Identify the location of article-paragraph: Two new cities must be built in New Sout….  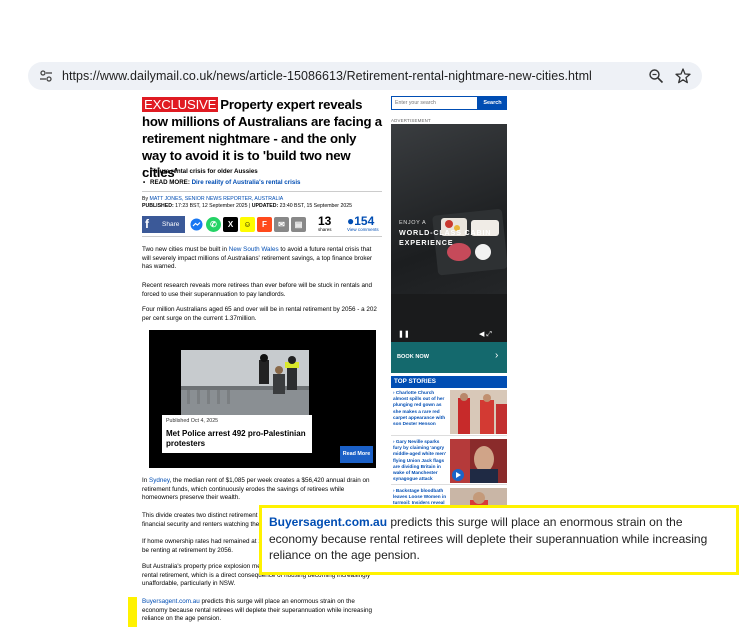
(257, 258).